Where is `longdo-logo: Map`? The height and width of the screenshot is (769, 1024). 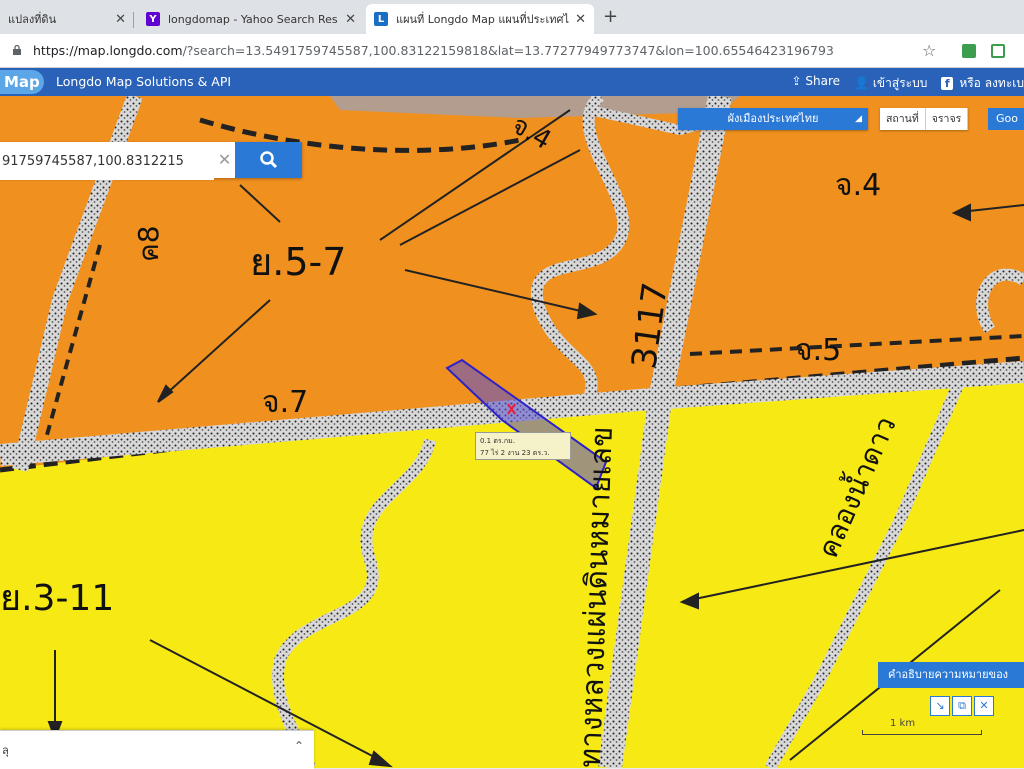
longdo-logo: Map is located at coordinates (22, 82).